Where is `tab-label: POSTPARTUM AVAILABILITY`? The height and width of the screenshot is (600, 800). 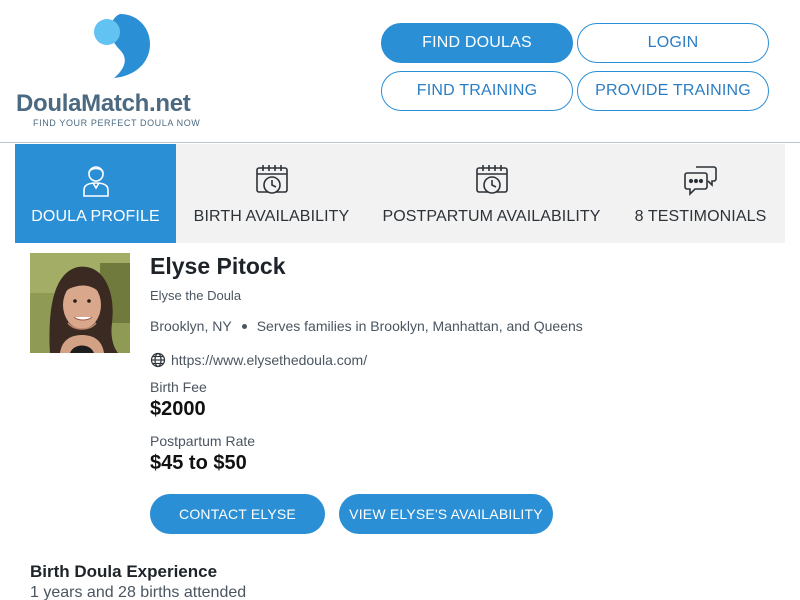 tab-label: POSTPARTUM AVAILABILITY is located at coordinates (491, 216).